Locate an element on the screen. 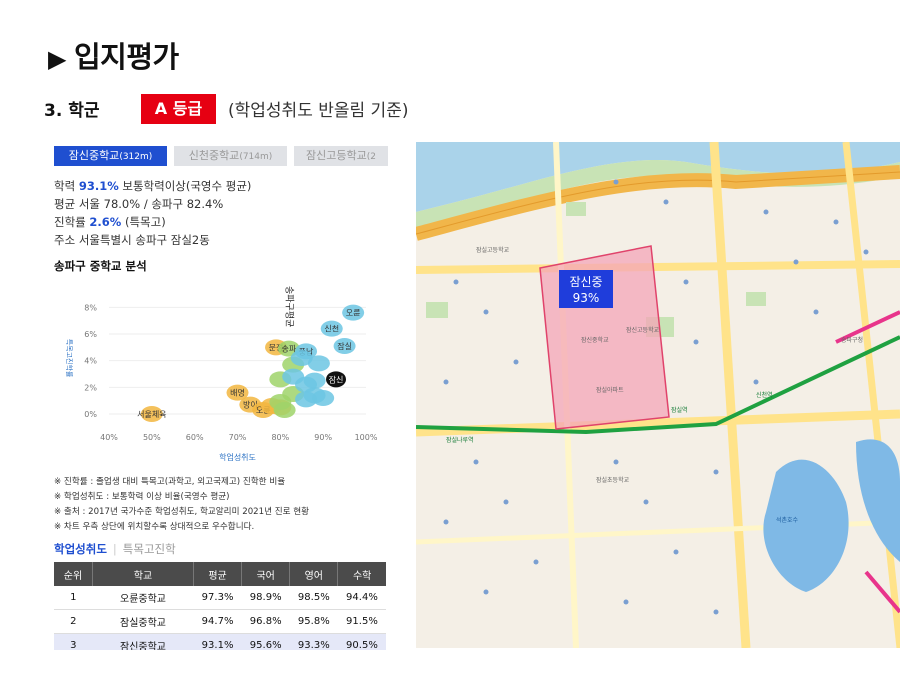  cell-korean: 96.8% is located at coordinates (265, 621).